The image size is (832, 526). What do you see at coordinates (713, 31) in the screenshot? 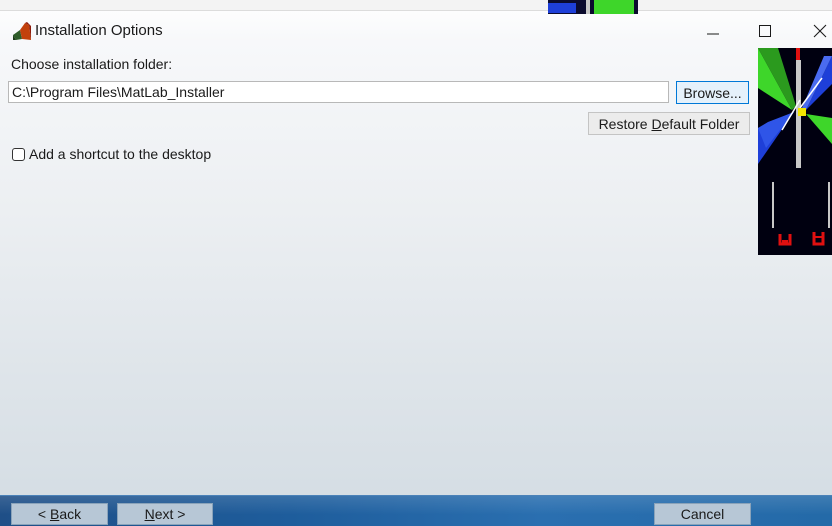
I see `minimize-button` at bounding box center [713, 31].